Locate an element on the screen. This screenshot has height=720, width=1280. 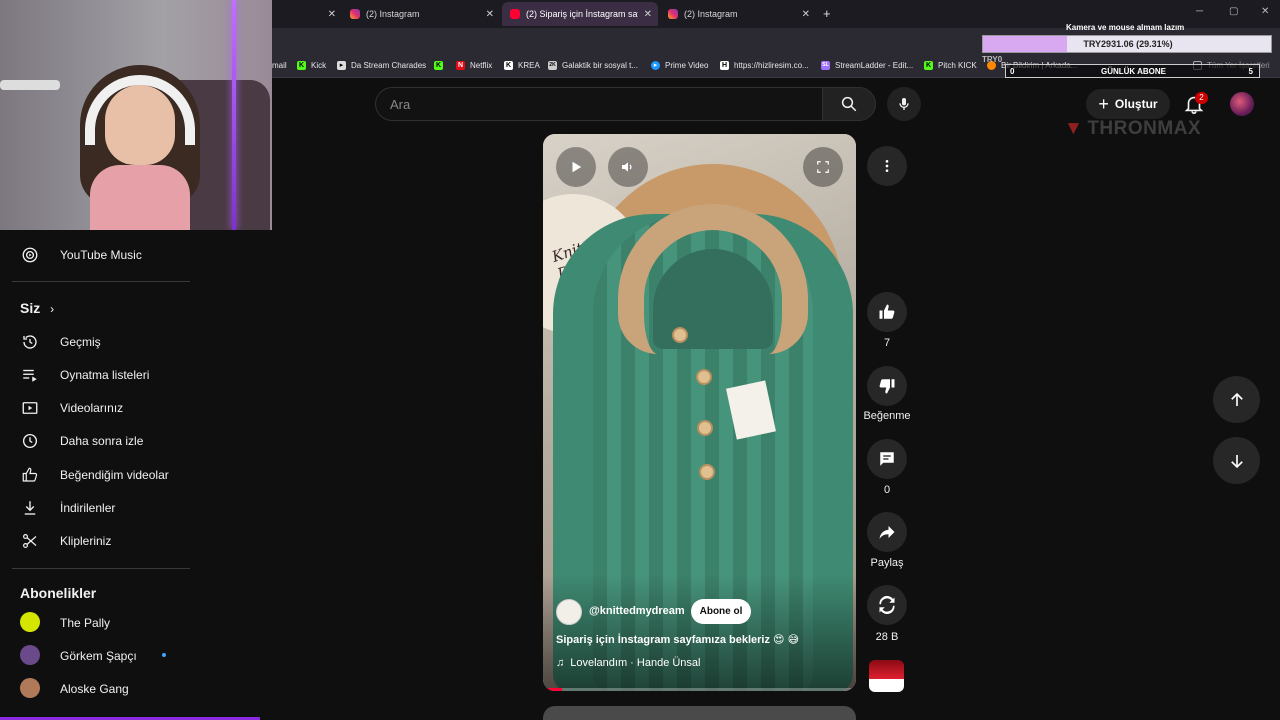
h-icon: H is located at coordinates (724, 65).